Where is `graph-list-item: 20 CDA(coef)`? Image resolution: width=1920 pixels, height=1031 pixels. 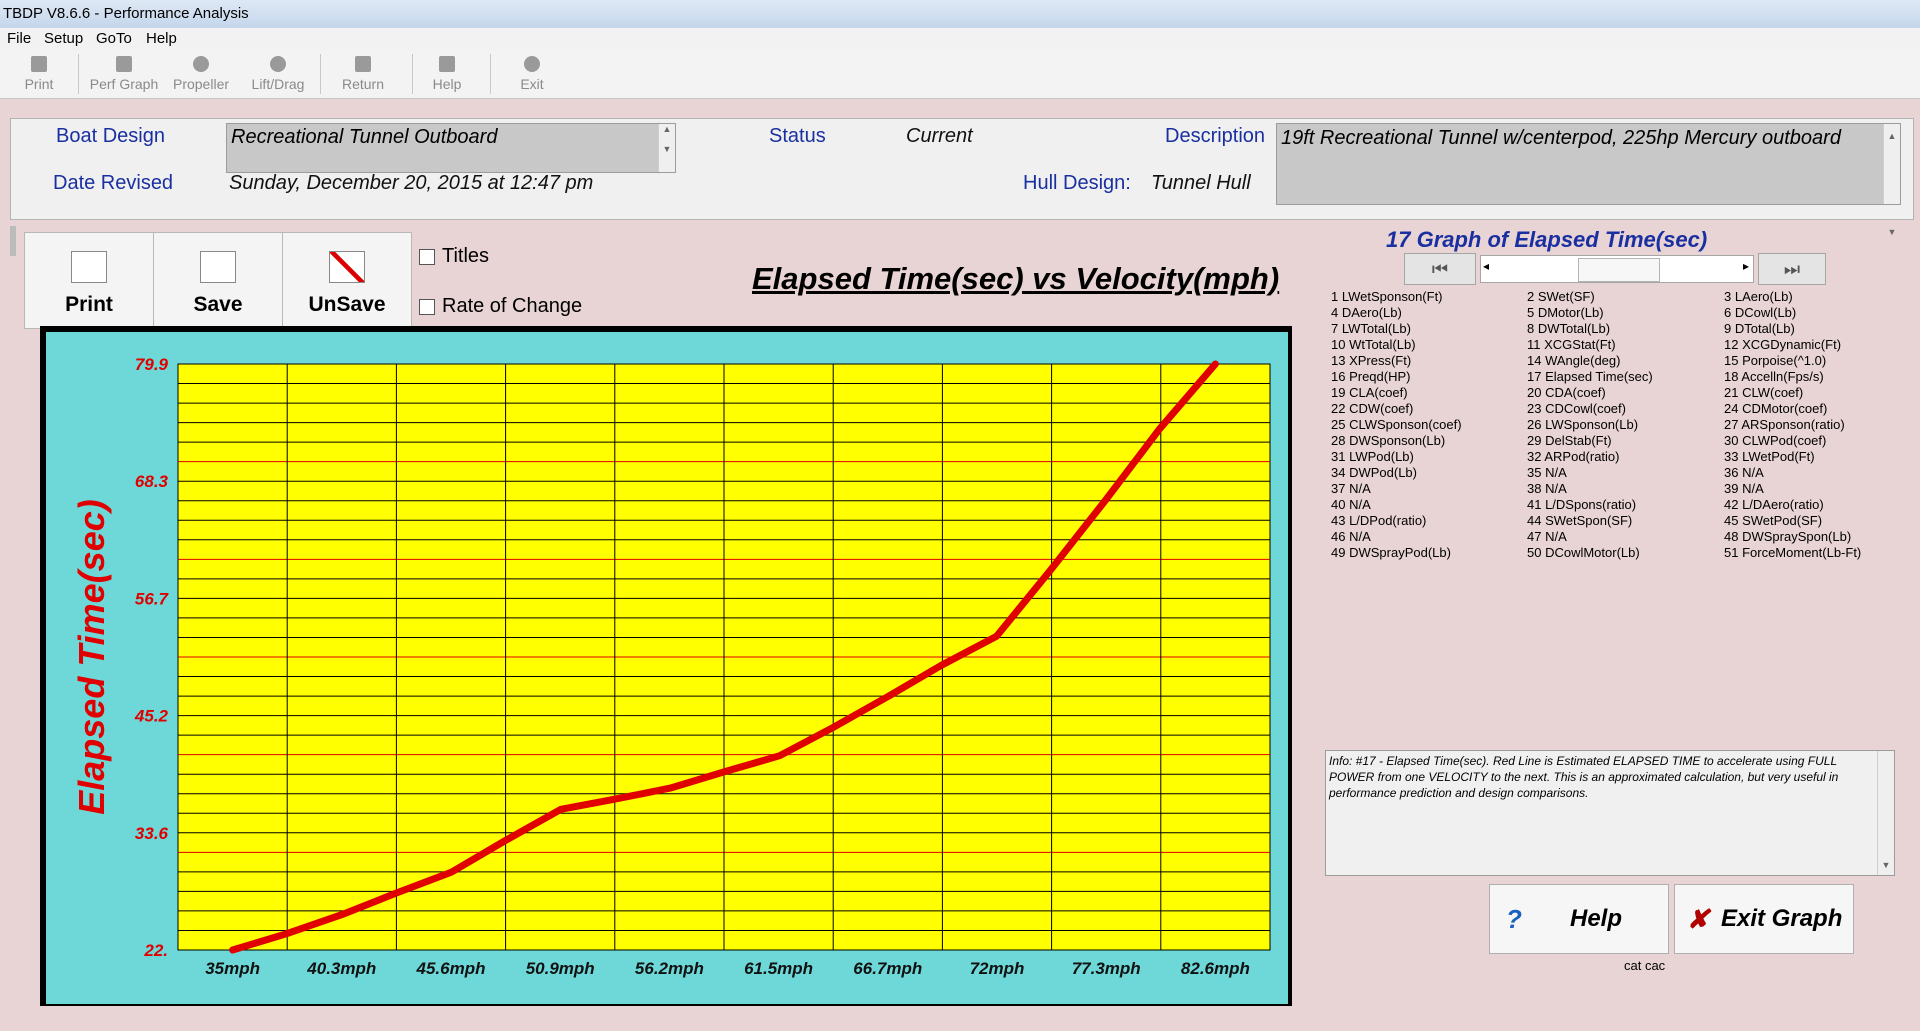 graph-list-item: 20 CDA(coef) is located at coordinates (1590, 393).